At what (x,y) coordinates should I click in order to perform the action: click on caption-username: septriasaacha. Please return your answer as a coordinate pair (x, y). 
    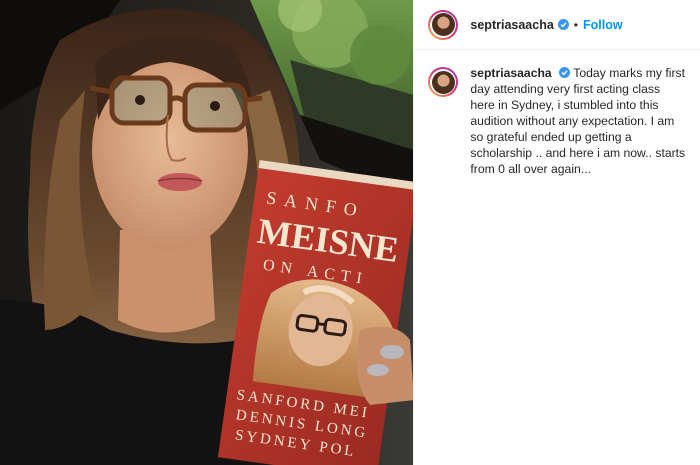
    Looking at the image, I should click on (510, 73).